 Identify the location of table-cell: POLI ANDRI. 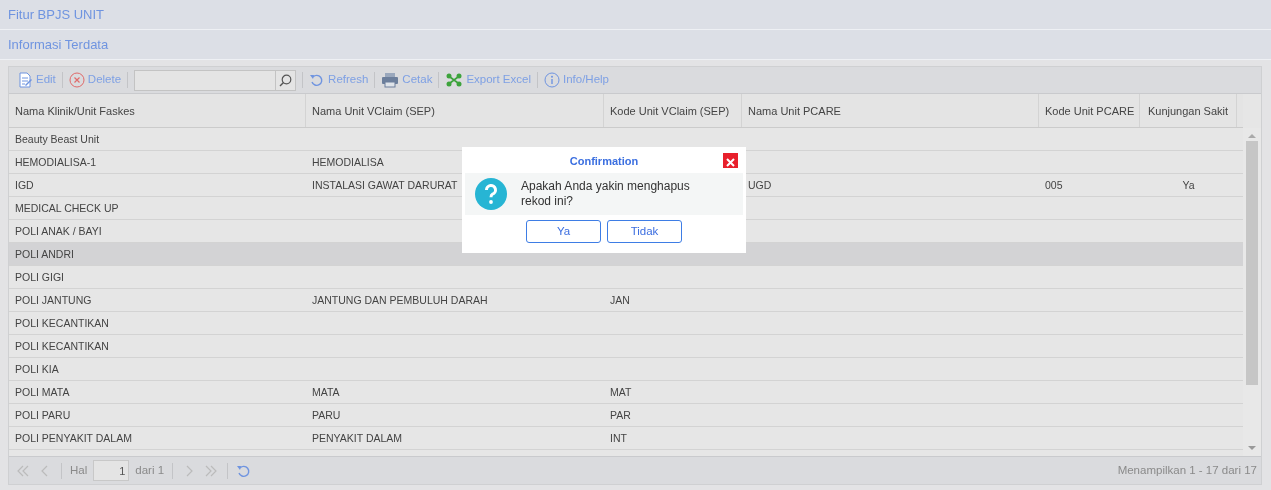
(44, 254).